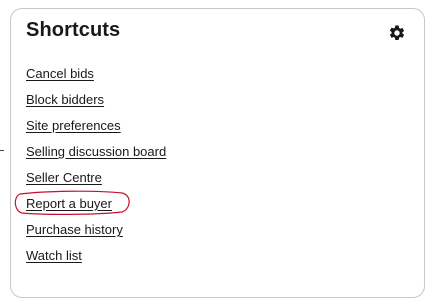 The width and height of the screenshot is (441, 298). Describe the element at coordinates (54, 255) in the screenshot. I see `watch-list-link: Watch list` at that location.